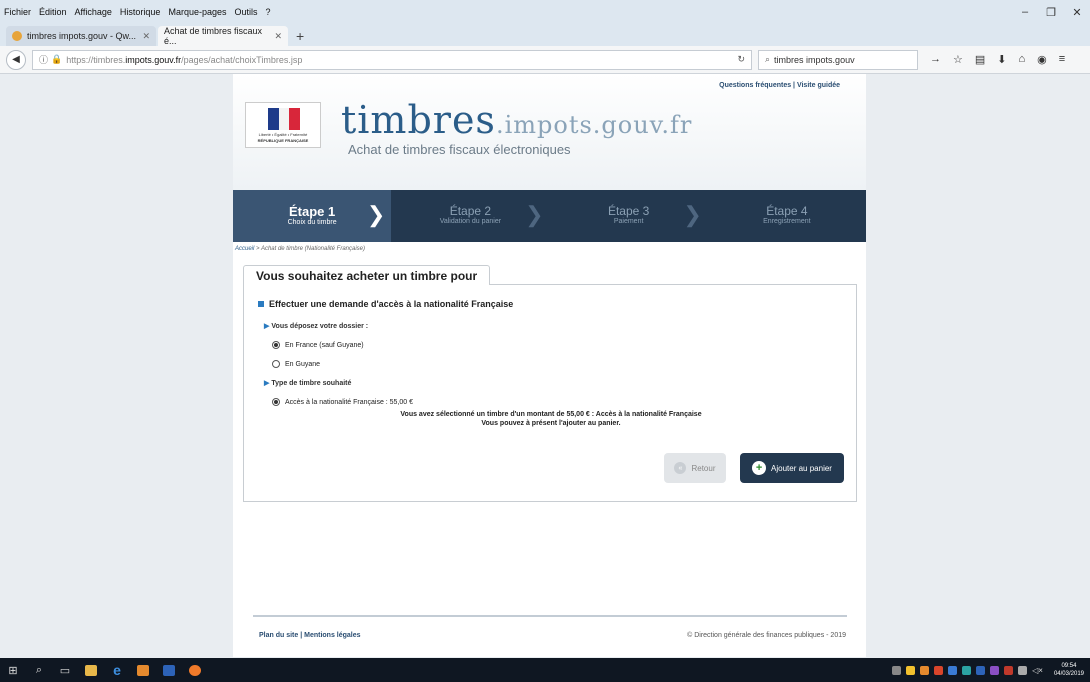 This screenshot has height=682, width=1090. What do you see at coordinates (741, 59) in the screenshot?
I see `reload-icon: ↻` at bounding box center [741, 59].